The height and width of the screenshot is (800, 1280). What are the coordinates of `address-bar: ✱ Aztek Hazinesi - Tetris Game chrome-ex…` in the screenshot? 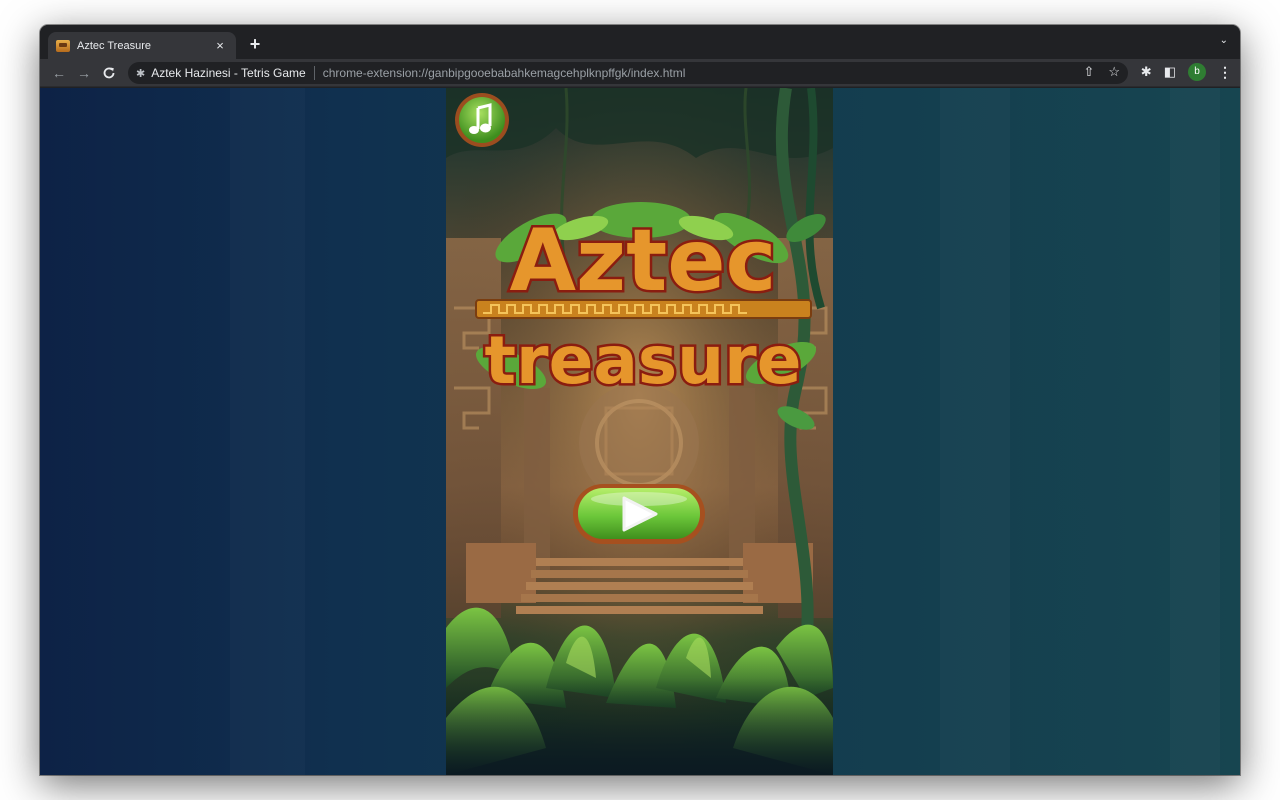 It's located at (628, 73).